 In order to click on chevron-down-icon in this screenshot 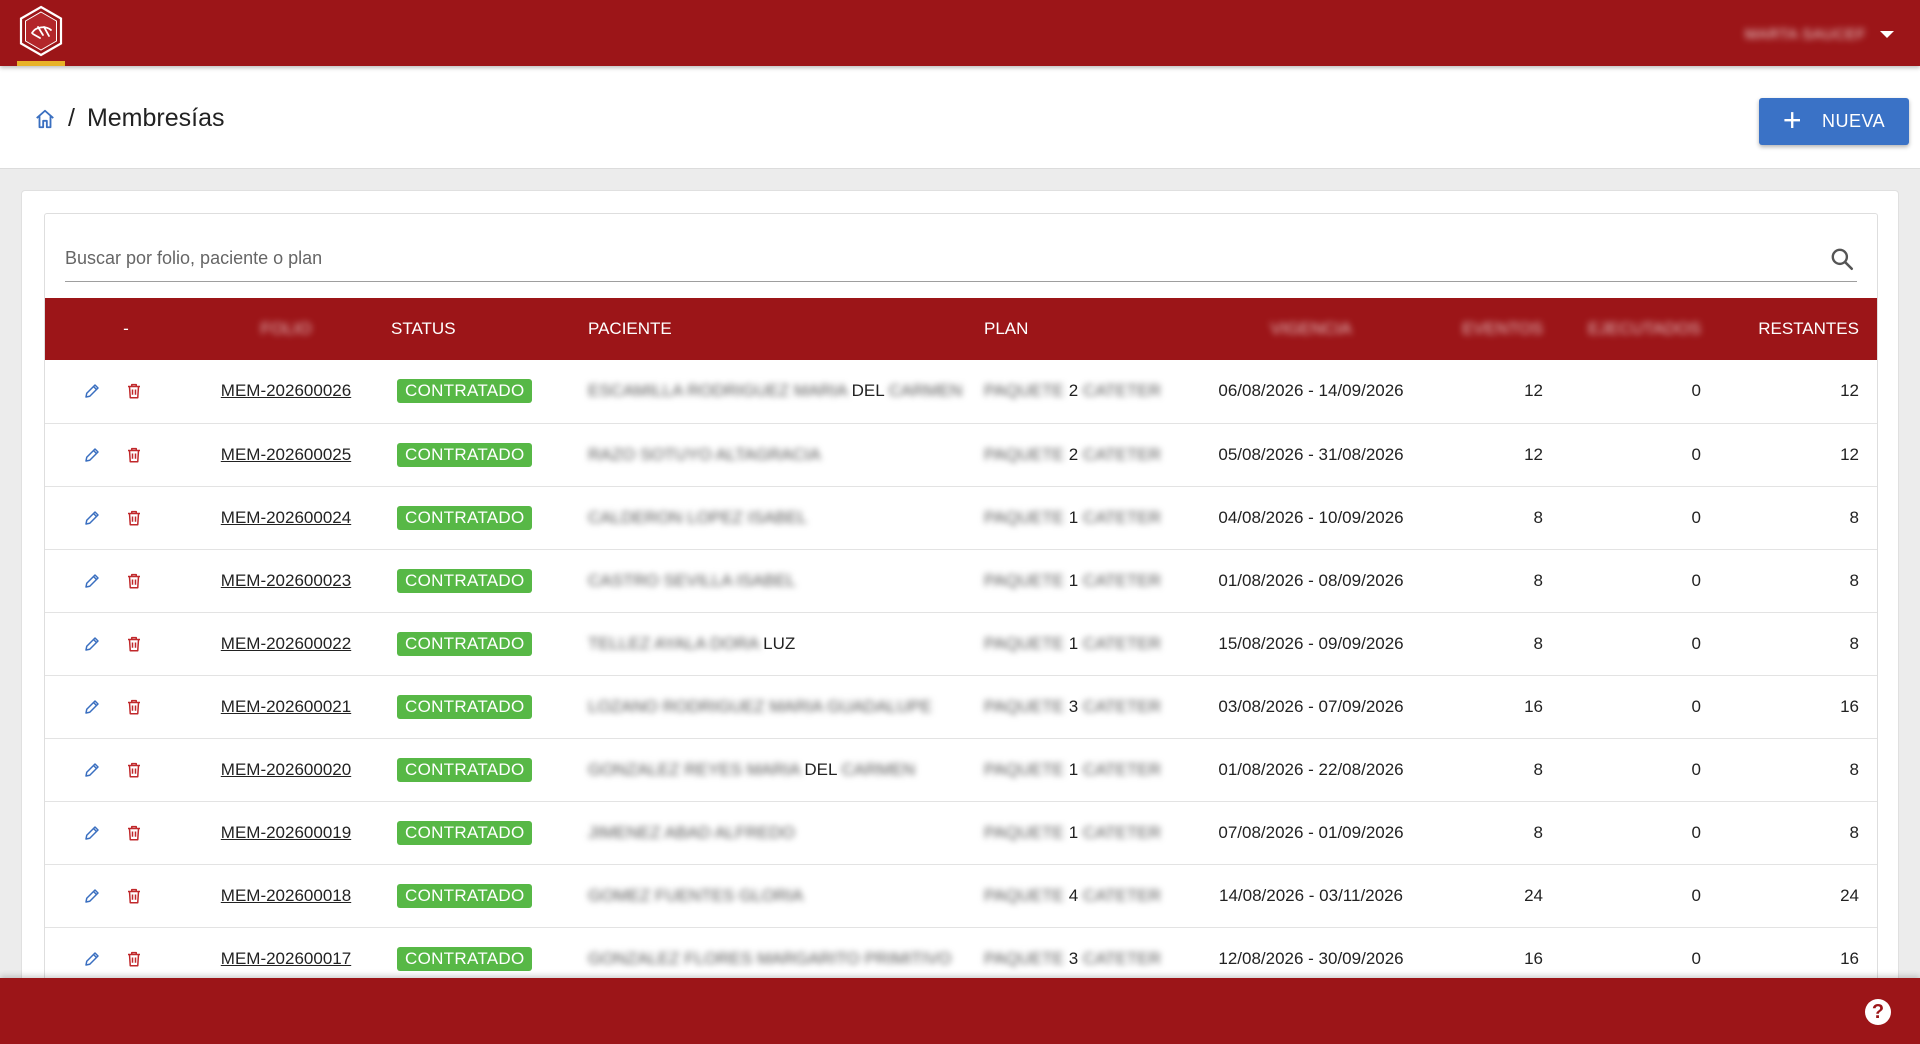, I will do `click(1887, 34)`.